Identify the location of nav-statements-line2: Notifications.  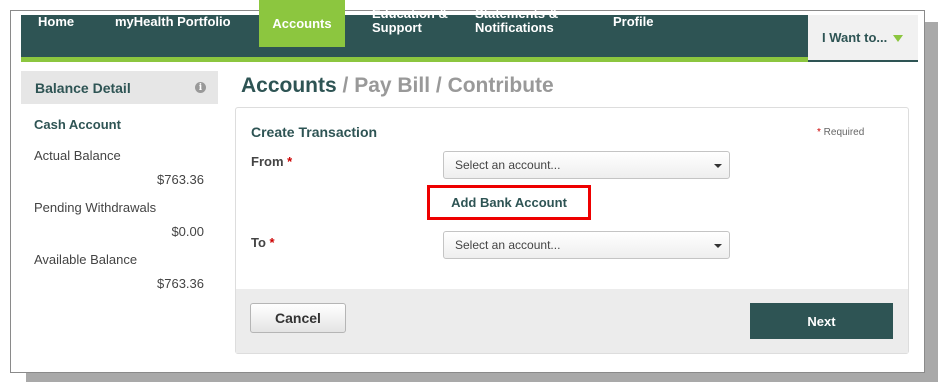
(514, 27).